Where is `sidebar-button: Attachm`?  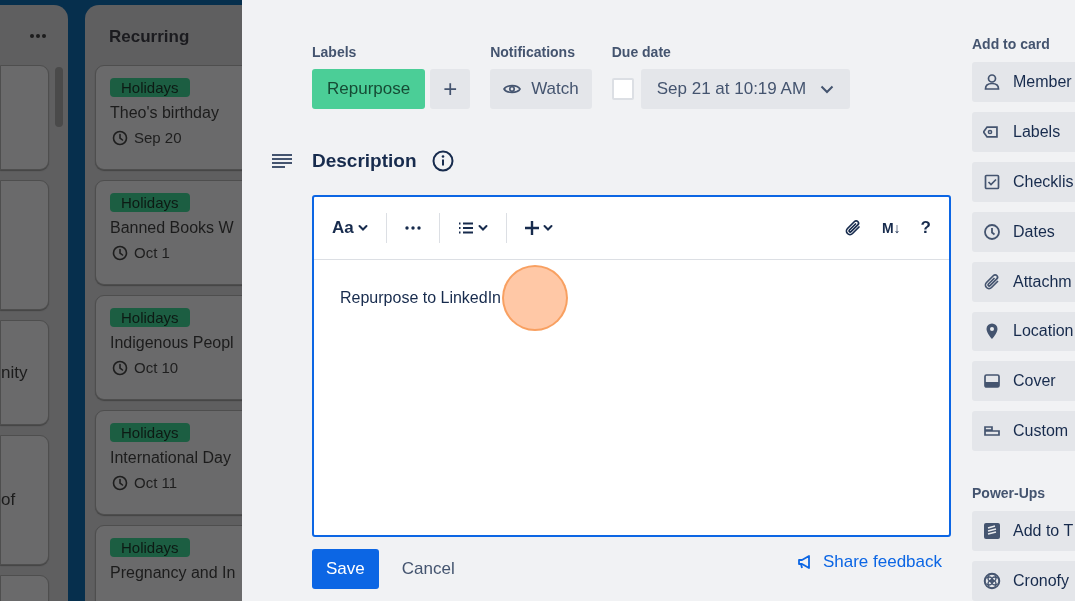 sidebar-button: Attachm is located at coordinates (1023, 281).